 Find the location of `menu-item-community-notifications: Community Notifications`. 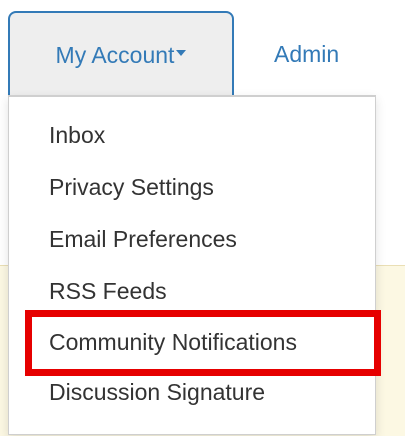

menu-item-community-notifications: Community Notifications is located at coordinates (173, 342).